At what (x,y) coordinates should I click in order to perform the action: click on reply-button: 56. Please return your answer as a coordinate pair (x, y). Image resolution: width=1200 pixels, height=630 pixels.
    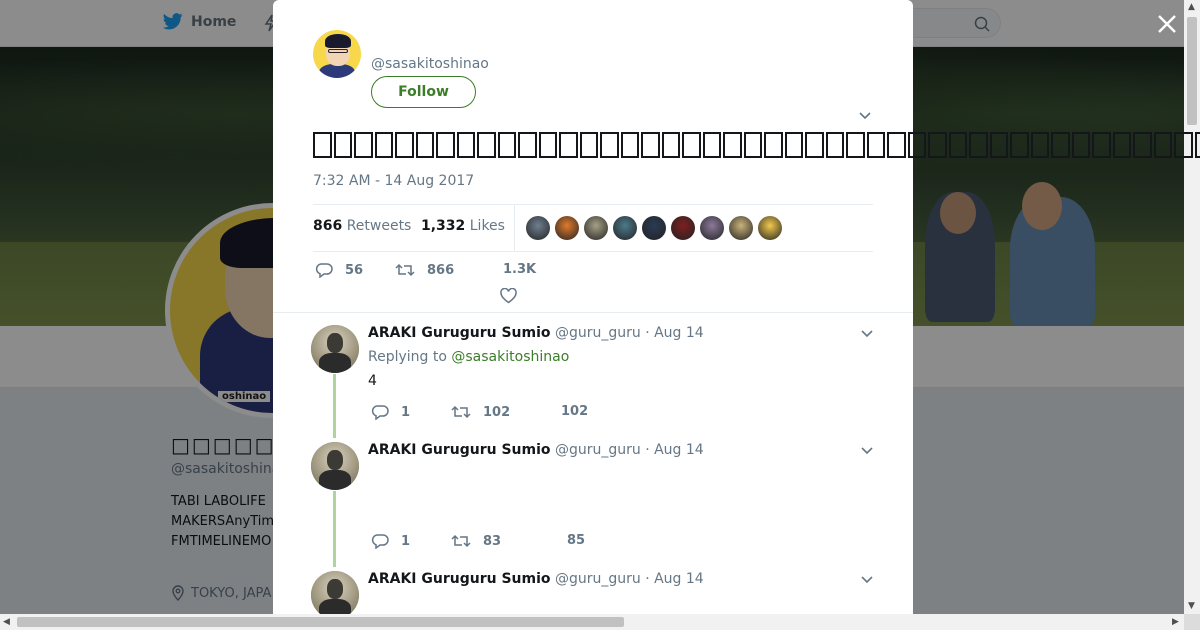
    Looking at the image, I should click on (339, 270).